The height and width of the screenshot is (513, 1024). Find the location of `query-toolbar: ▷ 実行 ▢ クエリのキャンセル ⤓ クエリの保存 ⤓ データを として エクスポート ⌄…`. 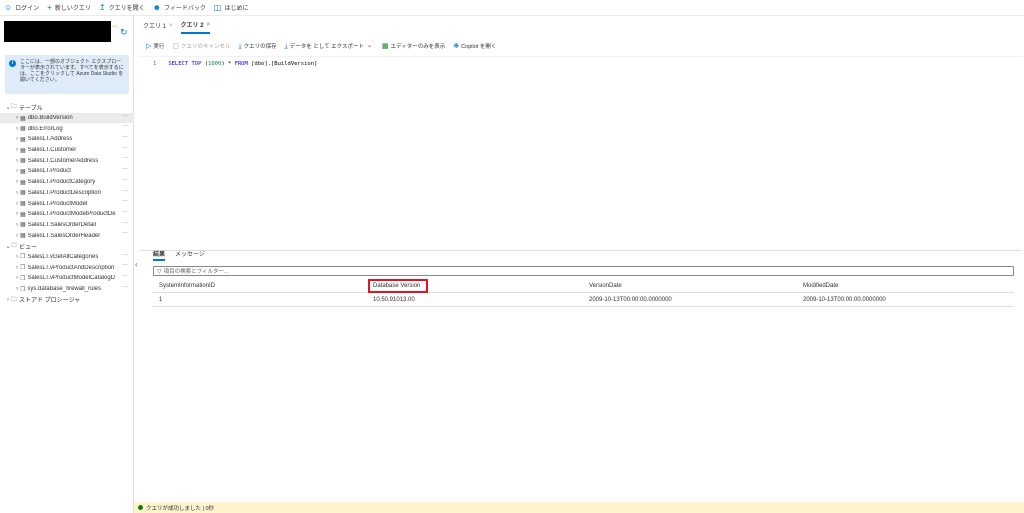

query-toolbar: ▷ 実行 ▢ クエリのキャンセル ⤓ クエリの保存 ⤓ データを として エクスポート ⌄… is located at coordinates (325, 46).